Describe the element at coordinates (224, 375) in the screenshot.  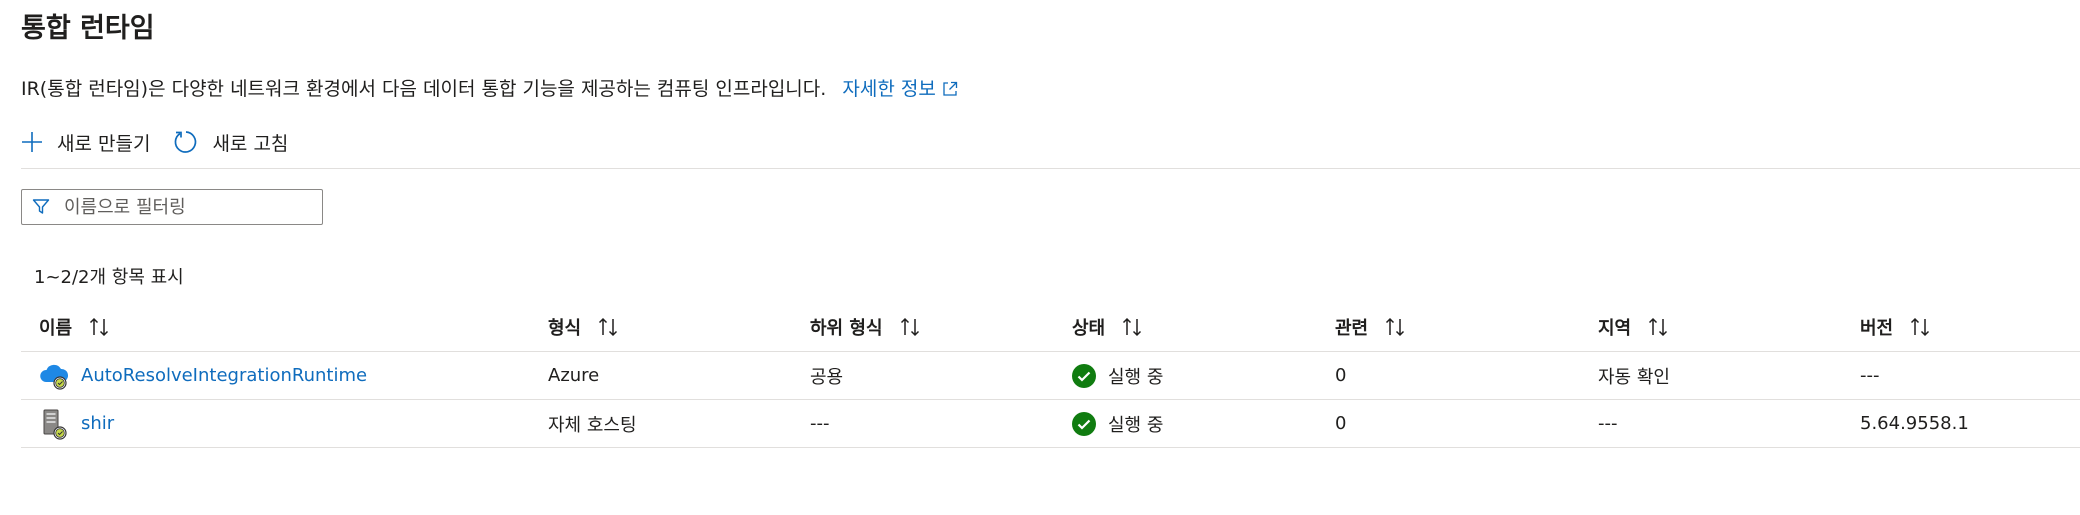
I see `runtime-name-link: AutoResolveIntegrationRuntime` at that location.